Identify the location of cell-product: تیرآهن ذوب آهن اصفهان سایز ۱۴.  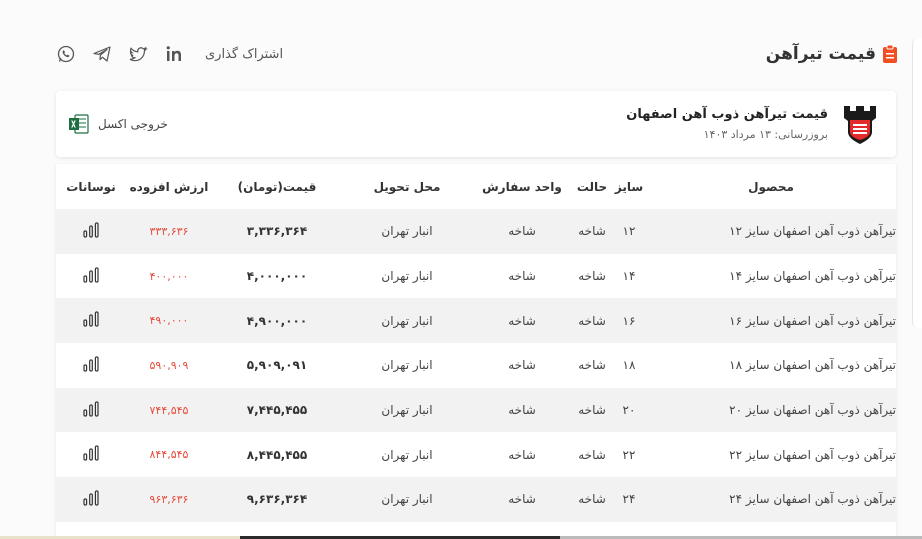
(771, 276).